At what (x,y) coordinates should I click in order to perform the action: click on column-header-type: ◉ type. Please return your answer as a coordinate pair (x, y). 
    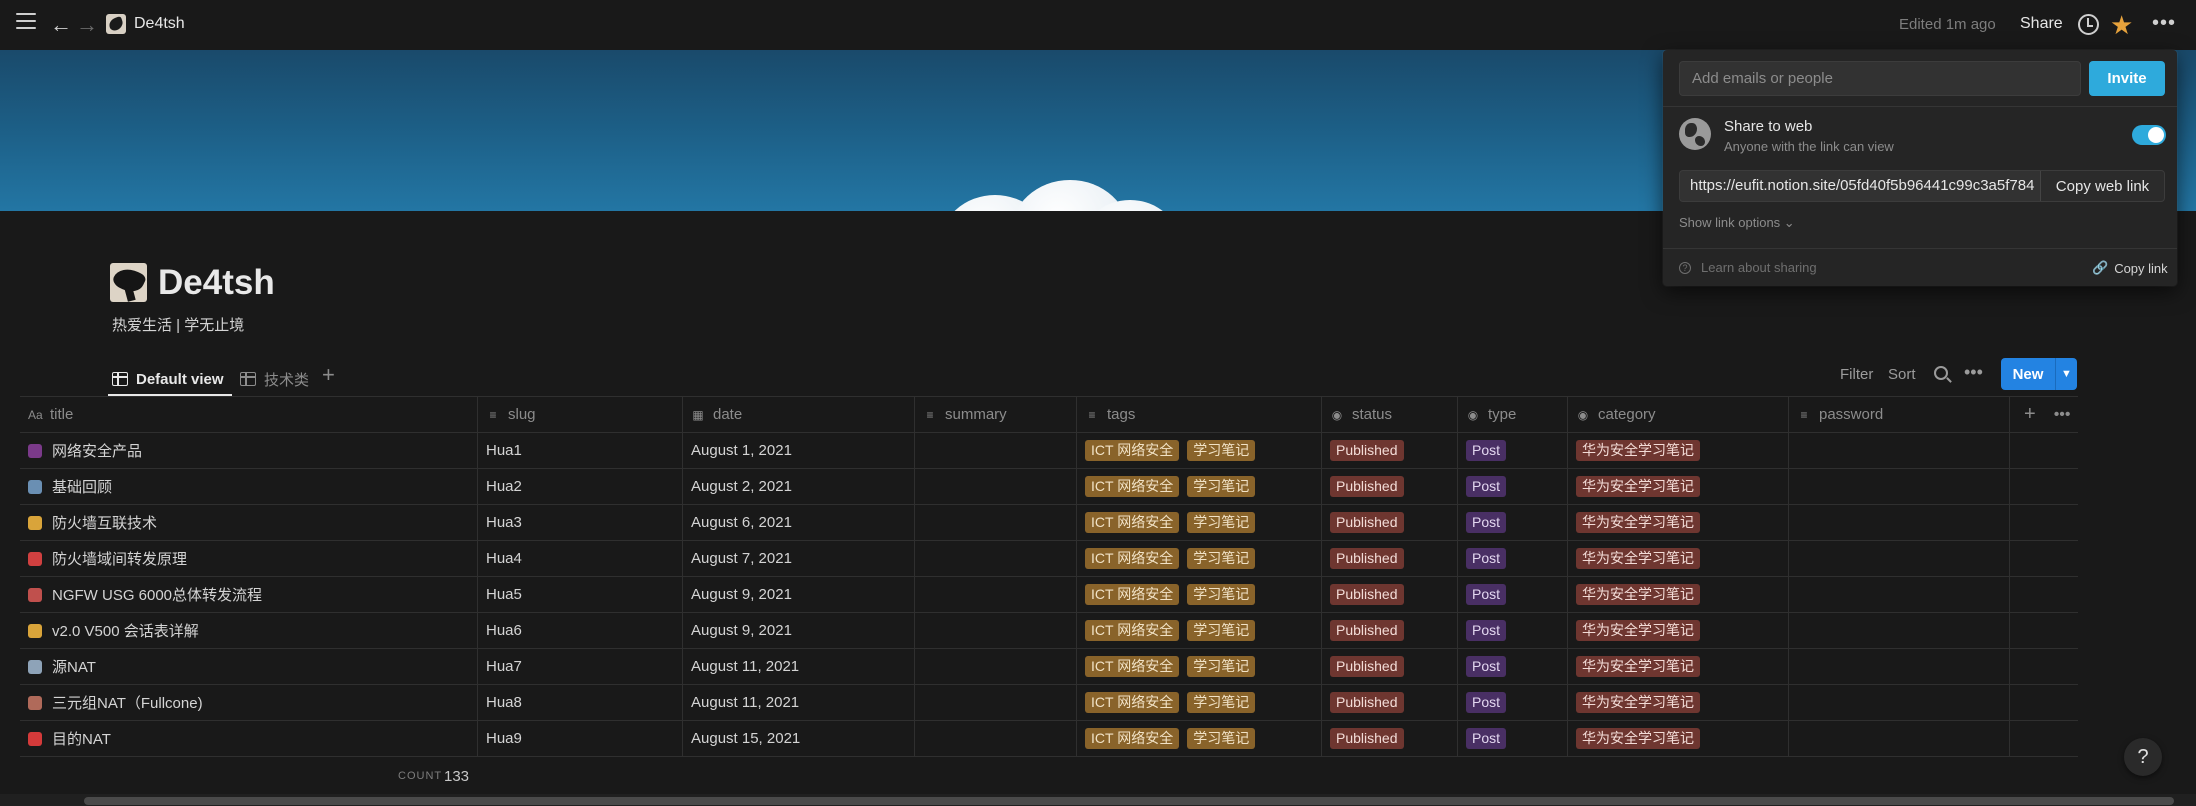
    Looking at the image, I should click on (1513, 414).